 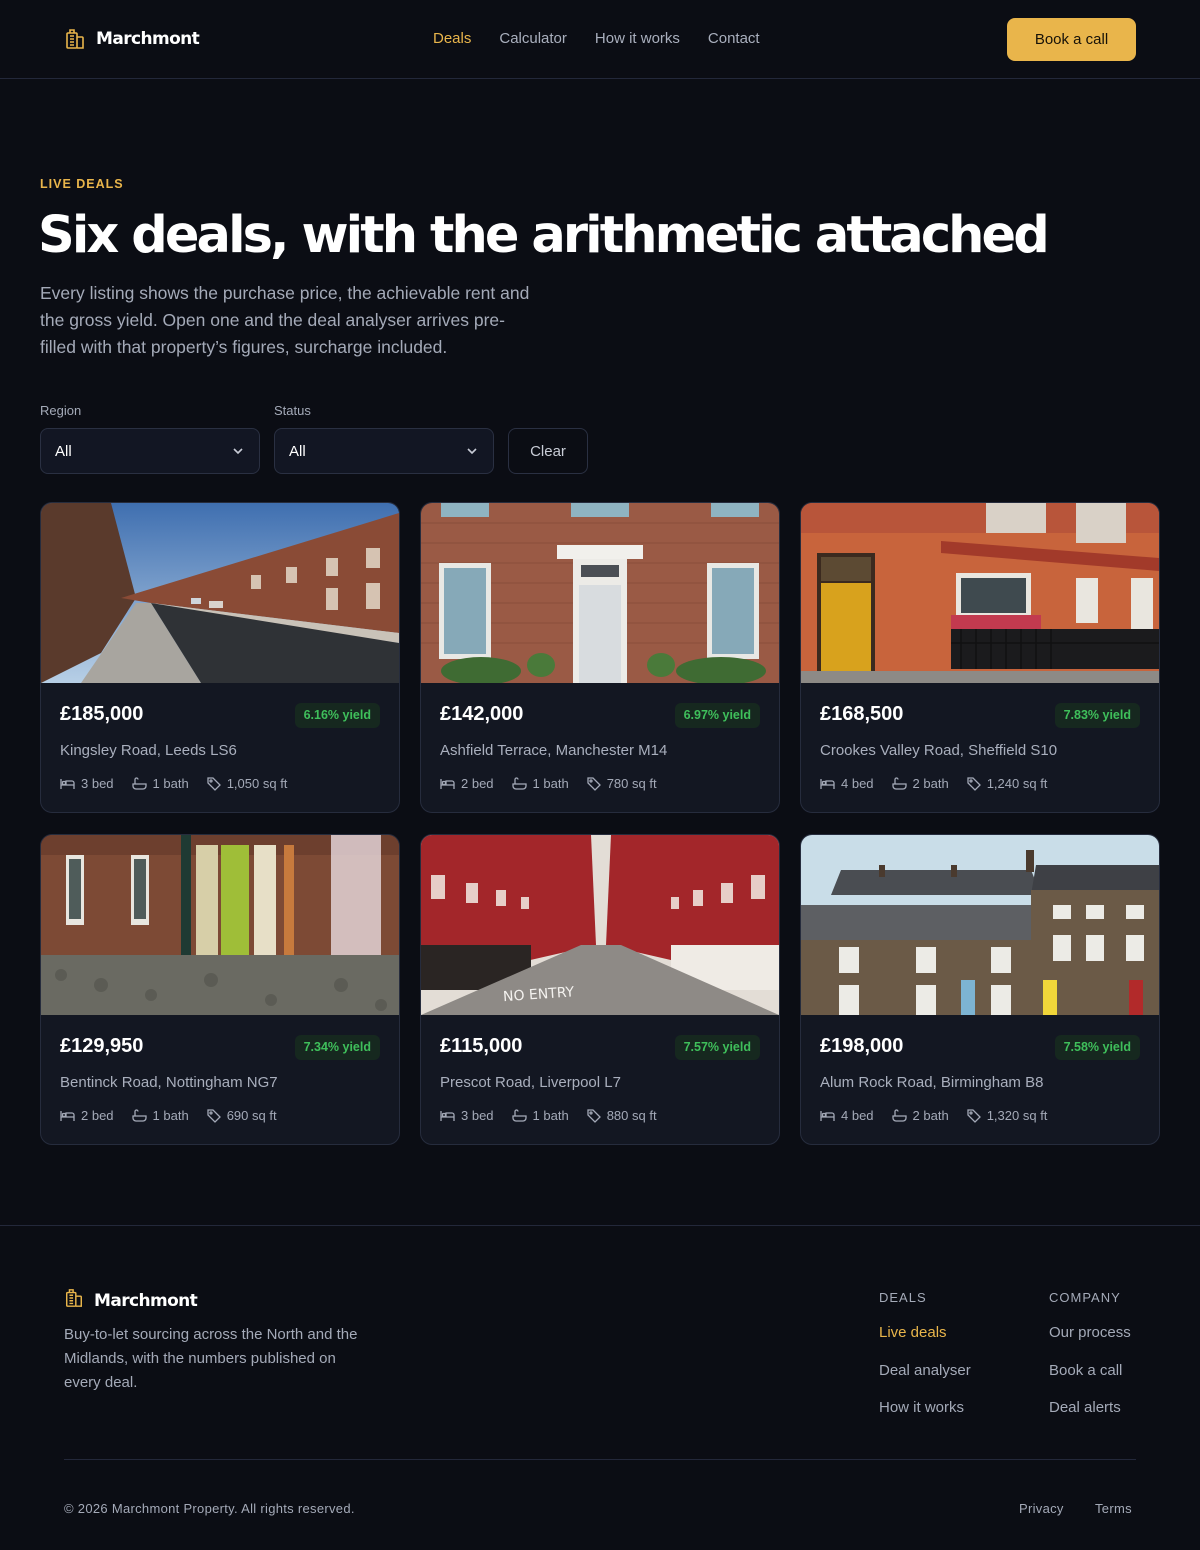 What do you see at coordinates (238, 451) in the screenshot?
I see `chevron-down-icon` at bounding box center [238, 451].